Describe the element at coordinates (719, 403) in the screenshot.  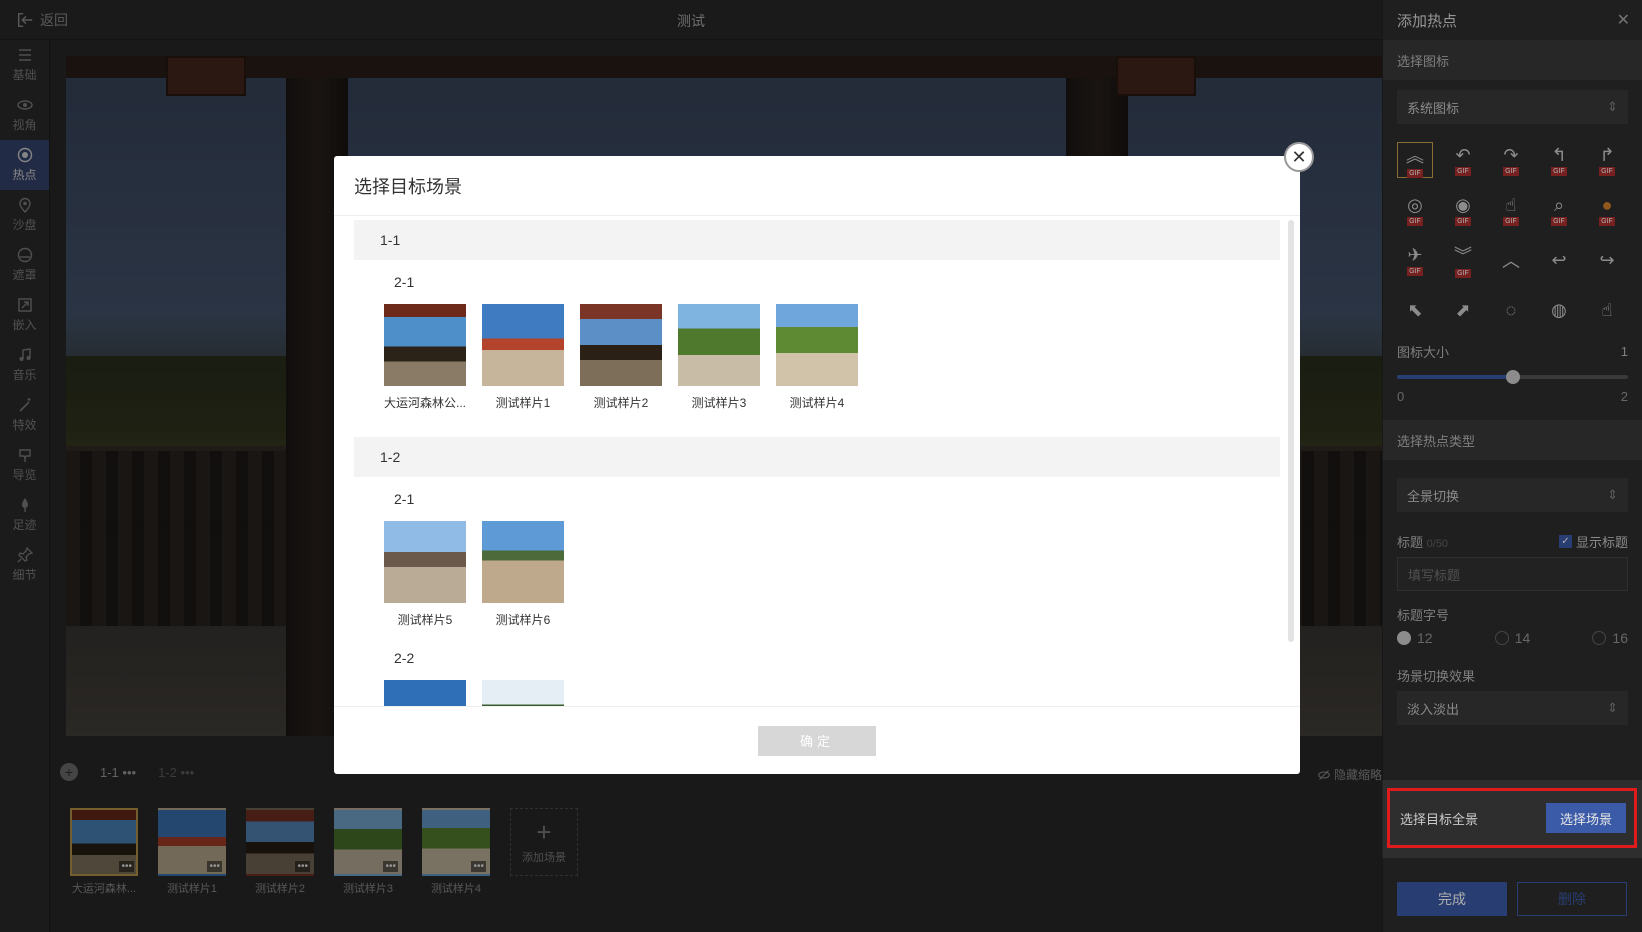
I see `scene-name: 测试样片3` at that location.